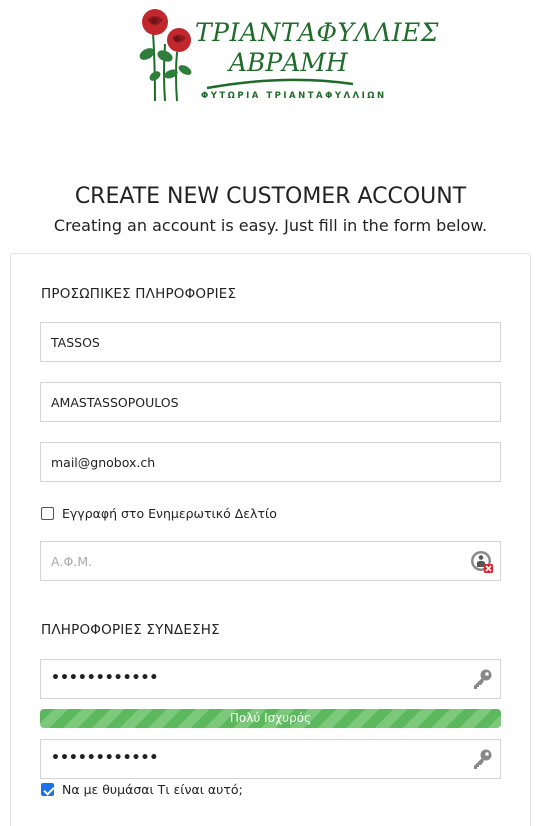 Image resolution: width=547 pixels, height=826 pixels. I want to click on password-value: ••••••••••••, so click(105, 678).